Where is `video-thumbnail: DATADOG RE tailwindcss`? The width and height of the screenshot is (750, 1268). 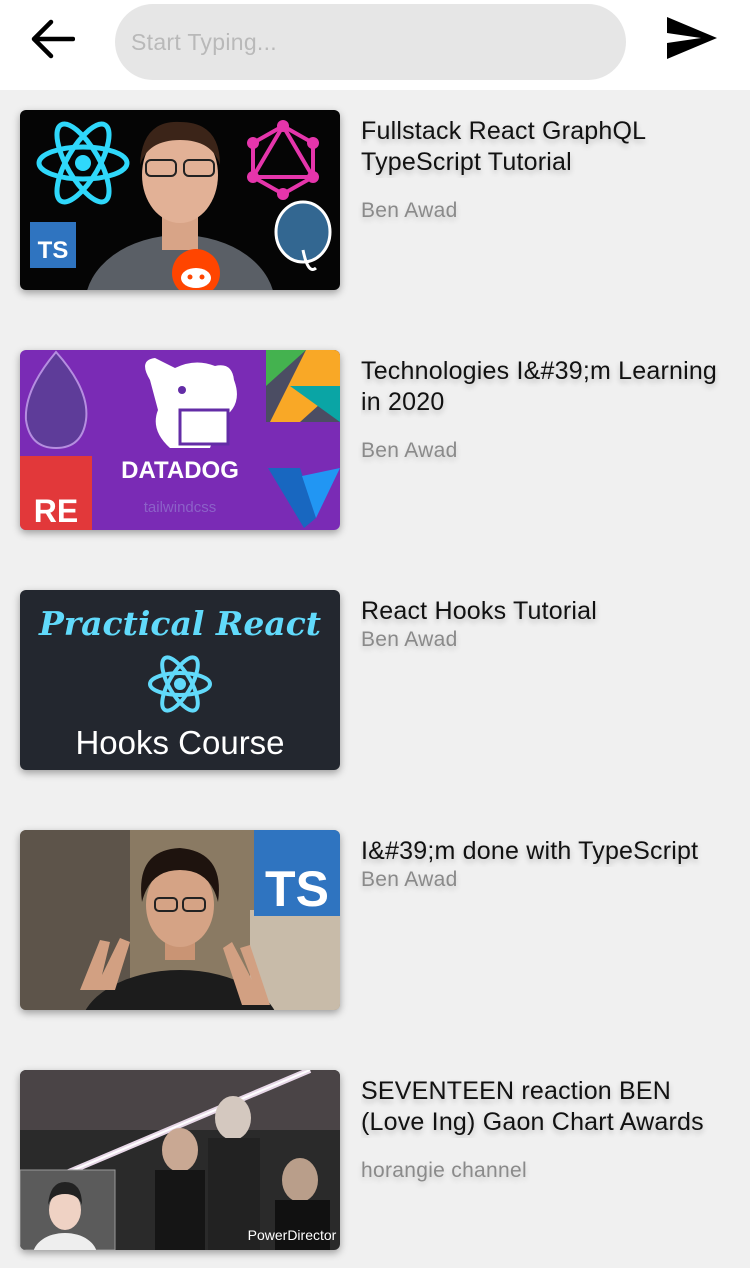 video-thumbnail: DATADOG RE tailwindcss is located at coordinates (180, 440).